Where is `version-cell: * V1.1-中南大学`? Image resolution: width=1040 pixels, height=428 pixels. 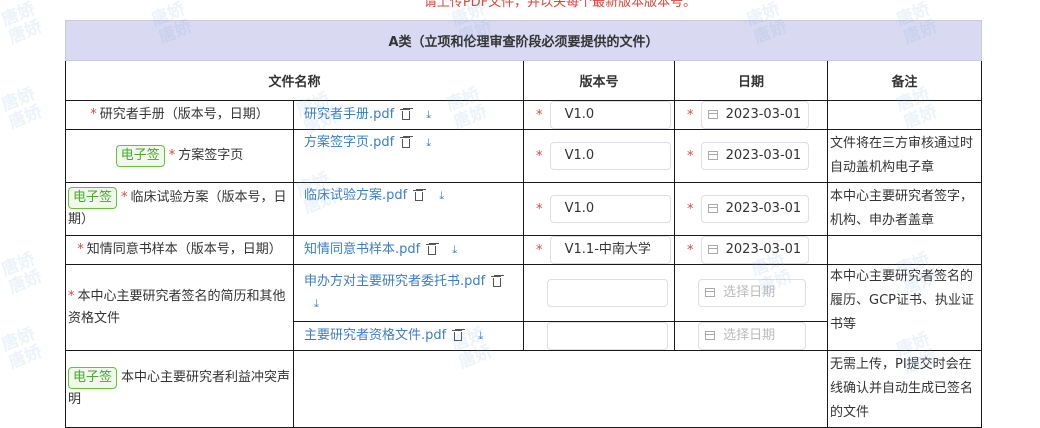
version-cell: * V1.1-中南大学 is located at coordinates (599, 250).